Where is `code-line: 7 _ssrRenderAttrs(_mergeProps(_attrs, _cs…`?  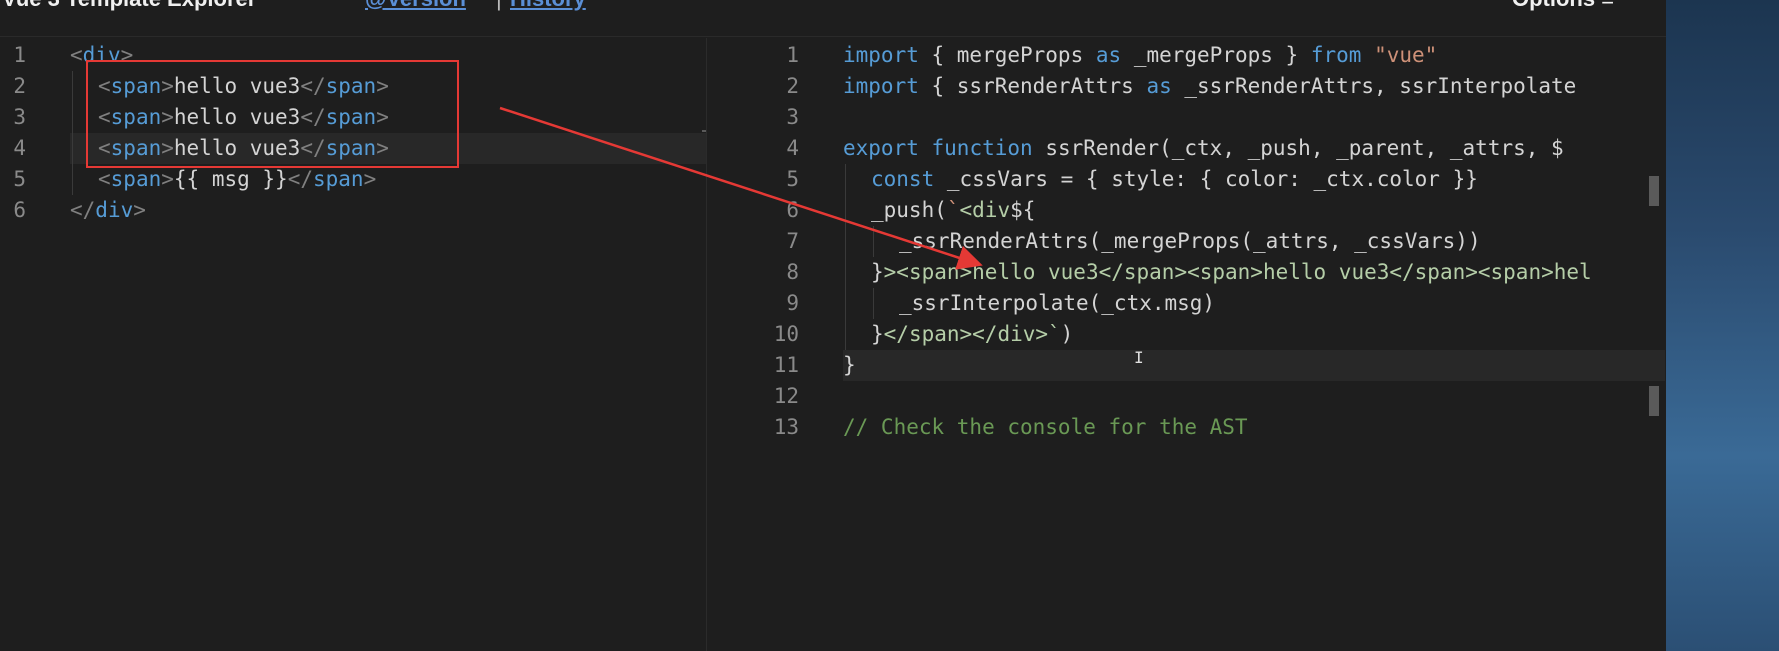
code-line: 7 _ssrRenderAttrs(_mergeProps(_attrs, _cs… is located at coordinates (1186, 241).